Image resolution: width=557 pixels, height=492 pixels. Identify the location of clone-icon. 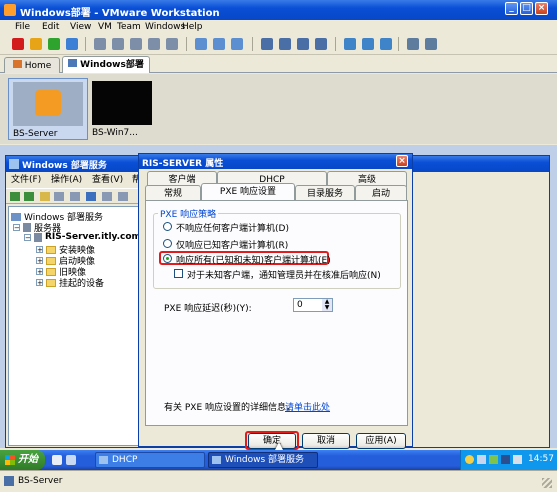
(154, 44).